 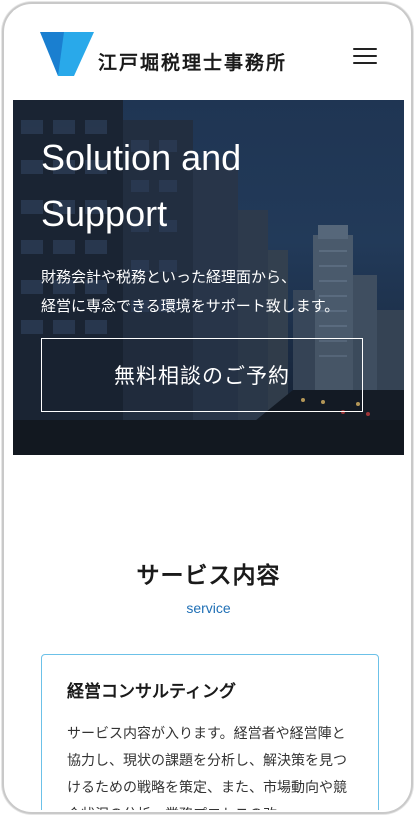 What do you see at coordinates (169, 277) in the screenshot?
I see `hero-text-line1: 財務会計や税務といった経理面から、` at bounding box center [169, 277].